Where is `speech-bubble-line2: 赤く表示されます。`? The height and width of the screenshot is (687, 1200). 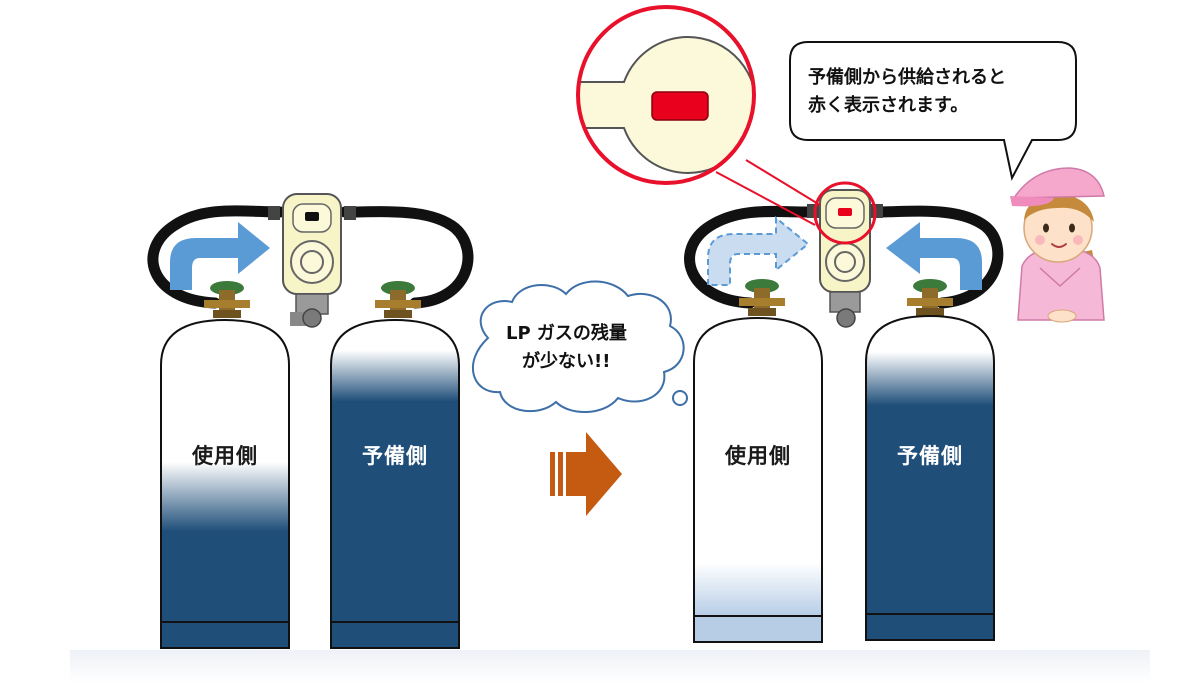 speech-bubble-line2: 赤く表示されます。 is located at coordinates (888, 105).